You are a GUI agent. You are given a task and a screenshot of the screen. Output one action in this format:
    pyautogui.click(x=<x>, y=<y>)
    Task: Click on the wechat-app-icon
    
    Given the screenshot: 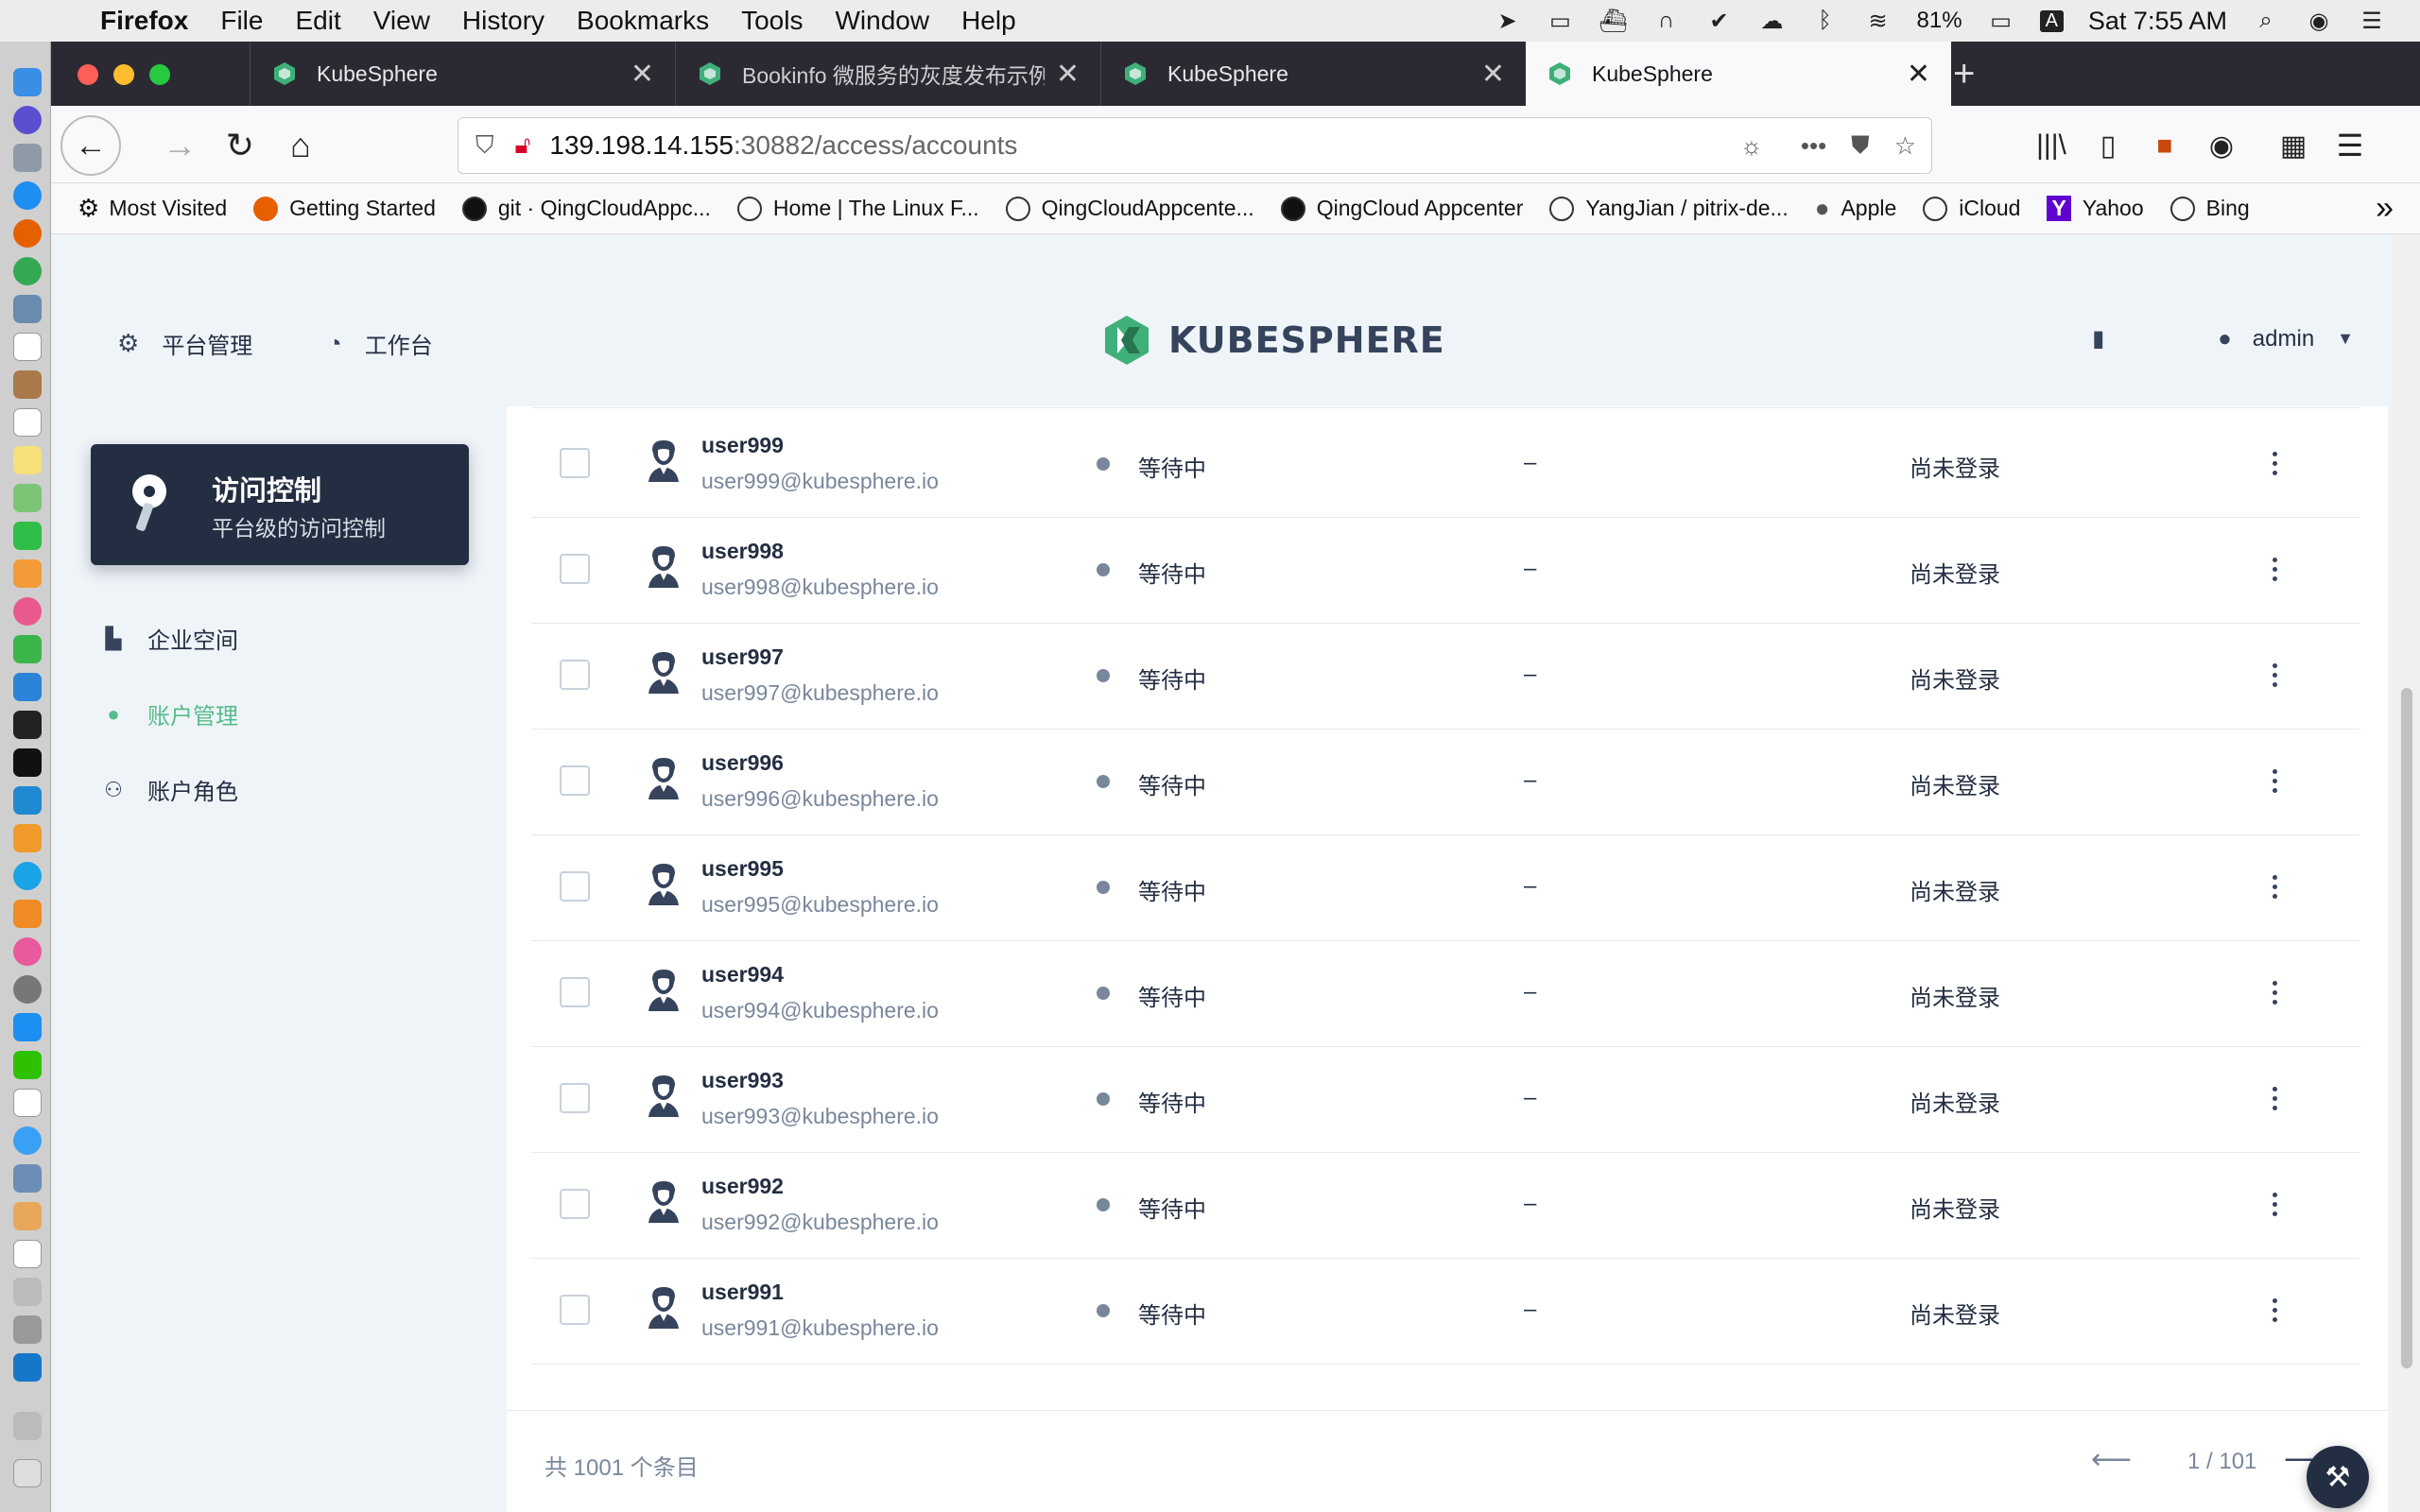 What is the action you would take?
    pyautogui.click(x=28, y=1065)
    